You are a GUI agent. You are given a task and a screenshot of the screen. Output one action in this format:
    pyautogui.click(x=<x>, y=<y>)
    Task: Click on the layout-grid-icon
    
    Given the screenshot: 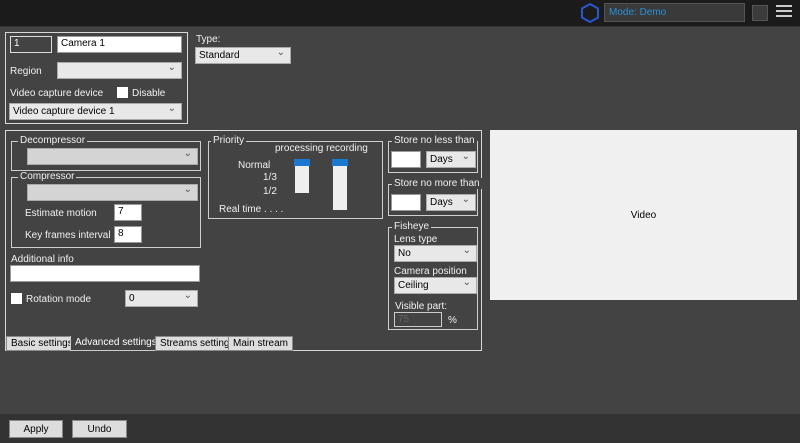 What is the action you would take?
    pyautogui.click(x=760, y=13)
    